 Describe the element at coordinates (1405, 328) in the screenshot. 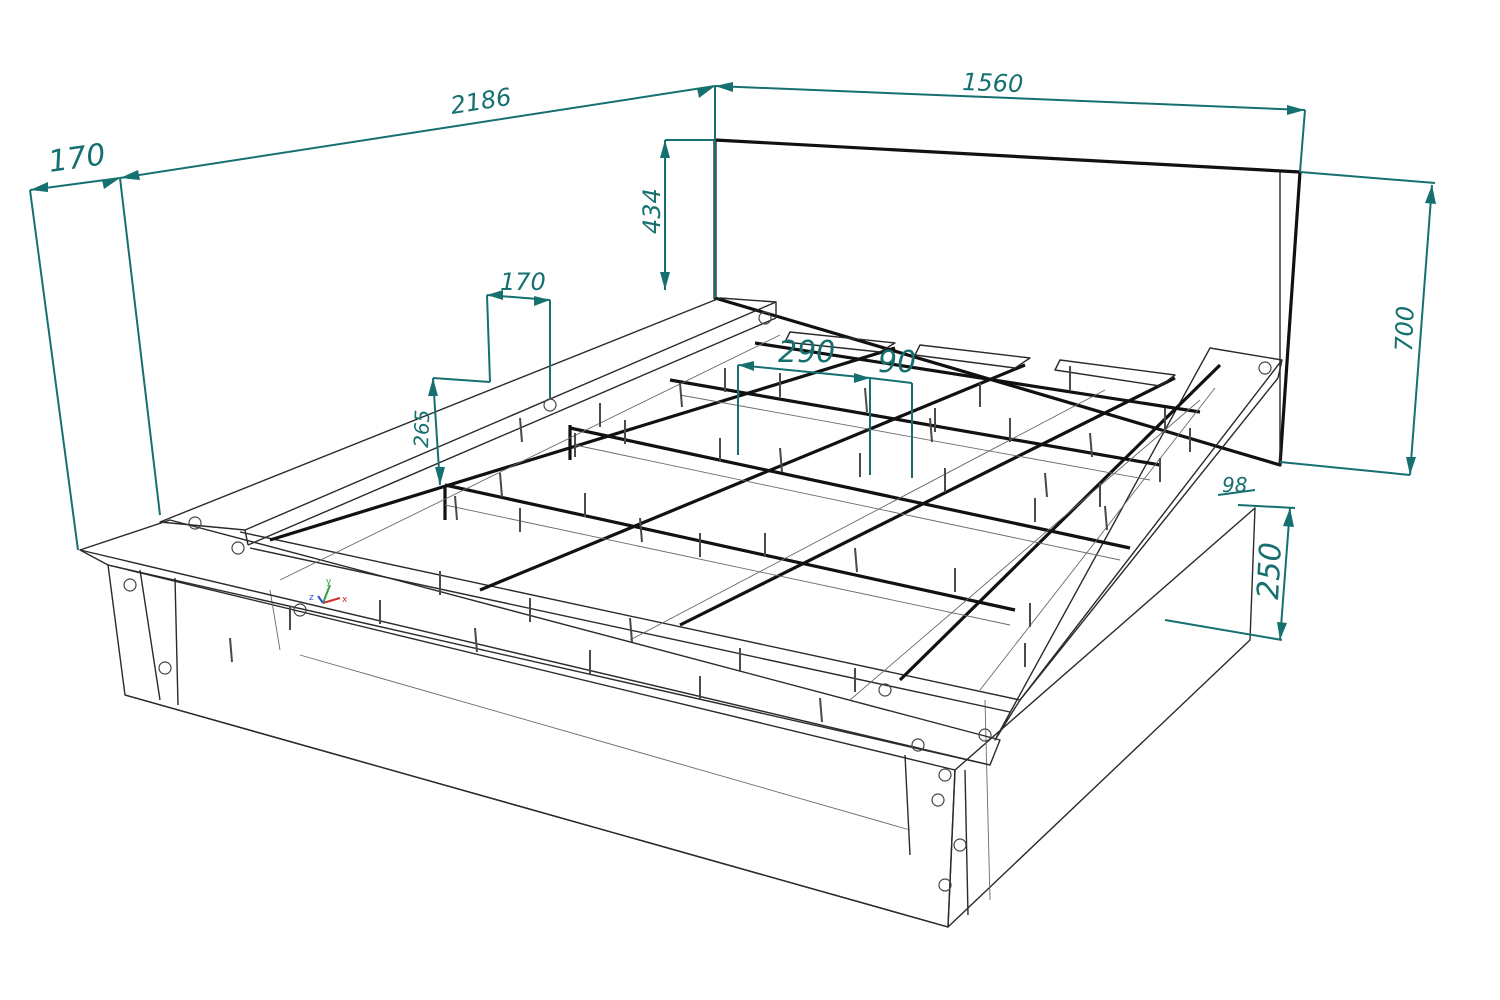

I see `dim-700: 700` at that location.